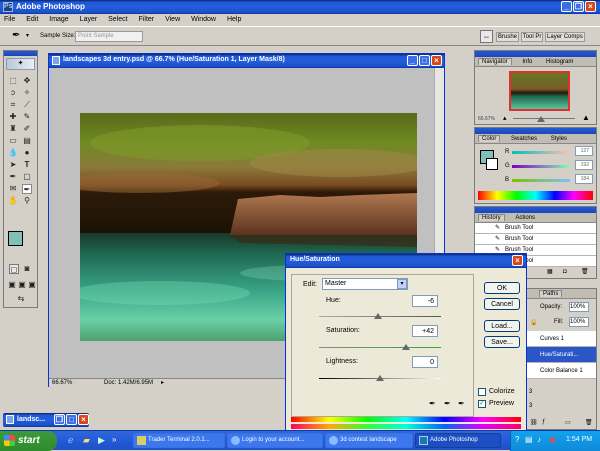 The width and height of the screenshot is (600, 451). What do you see at coordinates (424, 60) in the screenshot?
I see `doc-maximize-icon: □` at bounding box center [424, 60].